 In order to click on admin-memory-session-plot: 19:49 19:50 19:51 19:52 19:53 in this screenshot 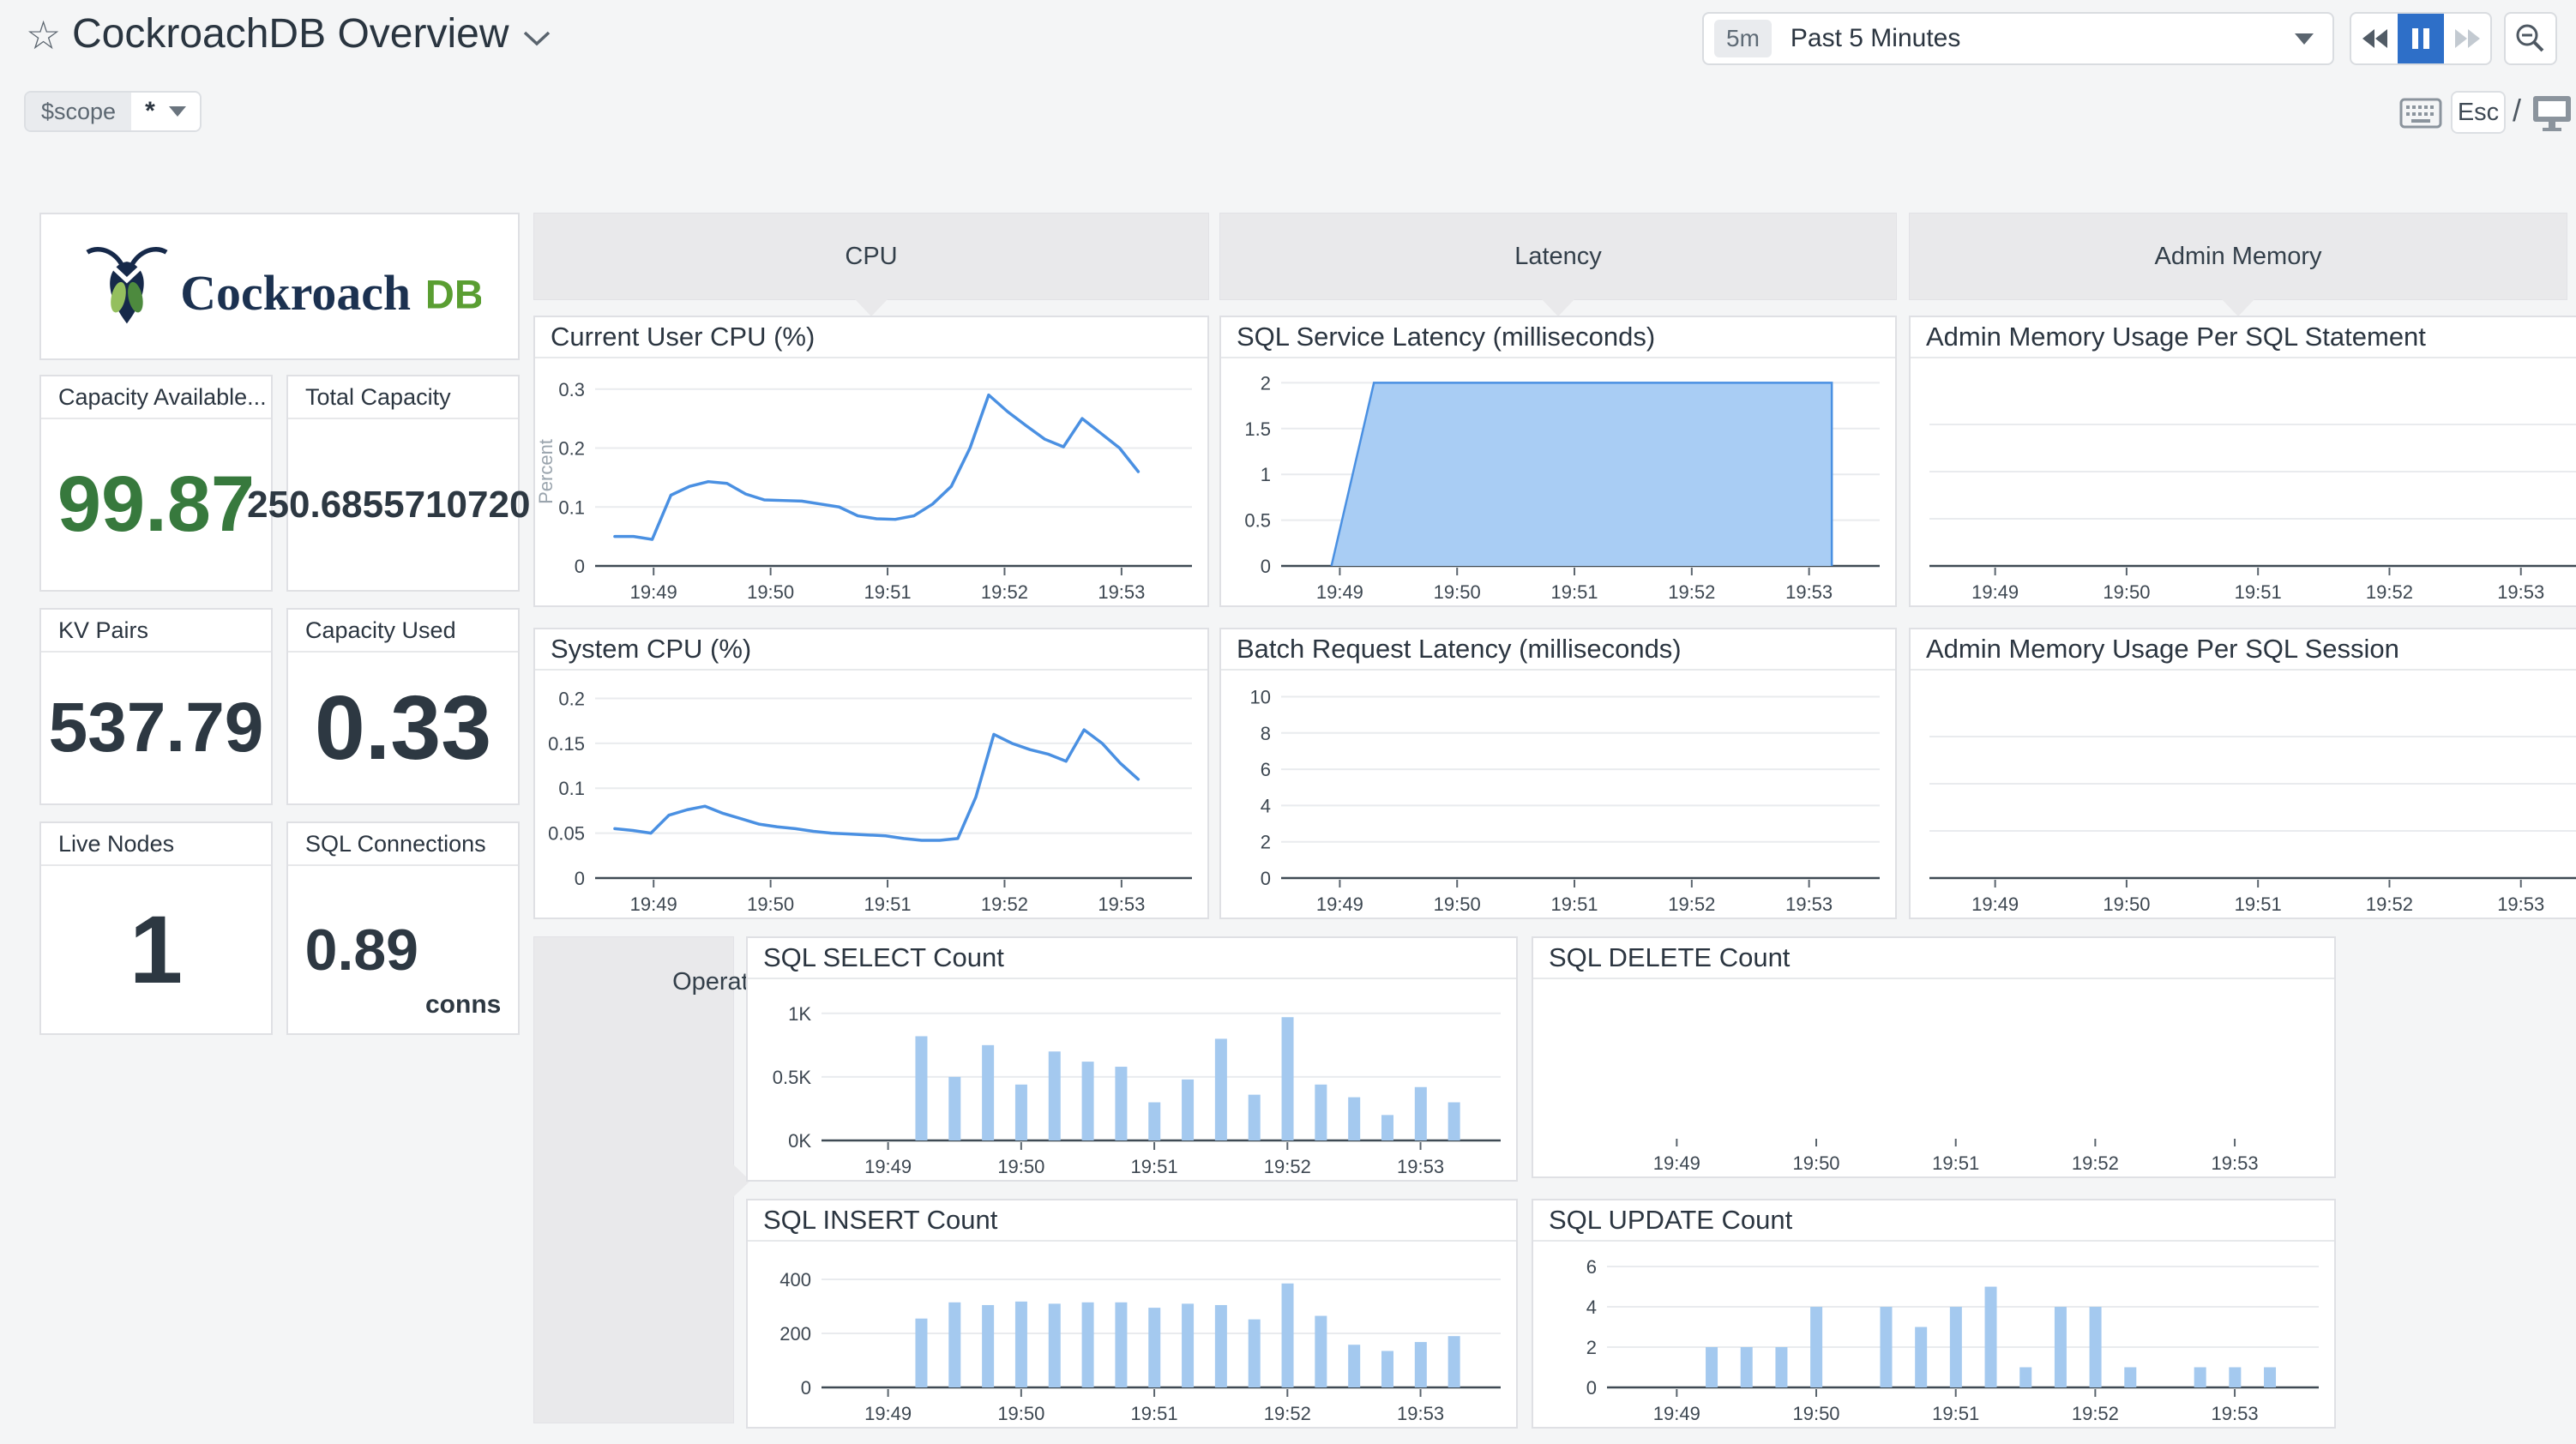, I will do `click(2243, 794)`.